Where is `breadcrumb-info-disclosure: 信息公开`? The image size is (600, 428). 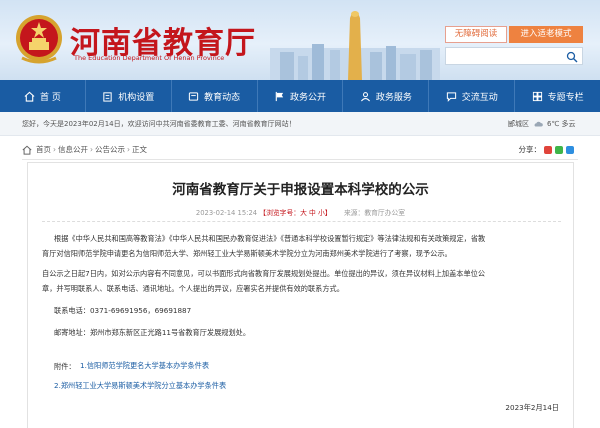
breadcrumb-info-disclosure: 信息公开 is located at coordinates (73, 149).